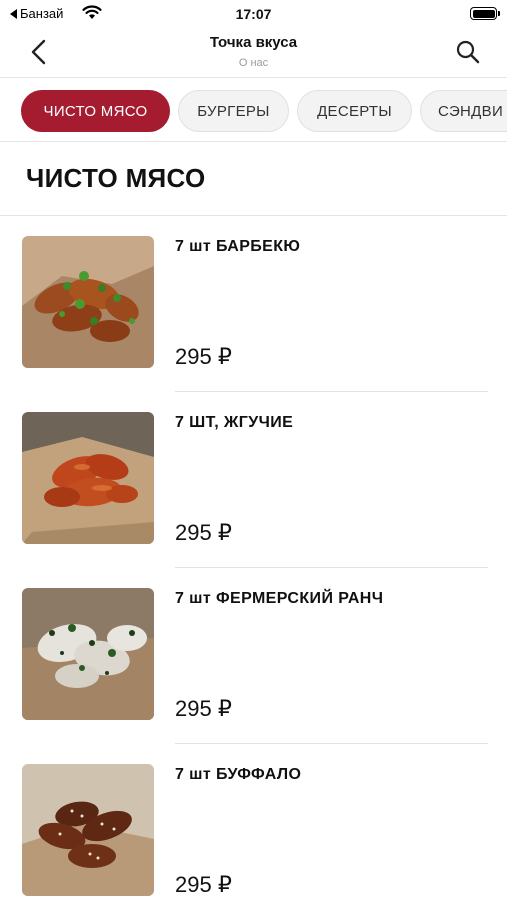 This screenshot has width=507, height=900. What do you see at coordinates (234, 422) in the screenshot?
I see `item-name: 7 ШТ, ЖГУЧИЕ` at bounding box center [234, 422].